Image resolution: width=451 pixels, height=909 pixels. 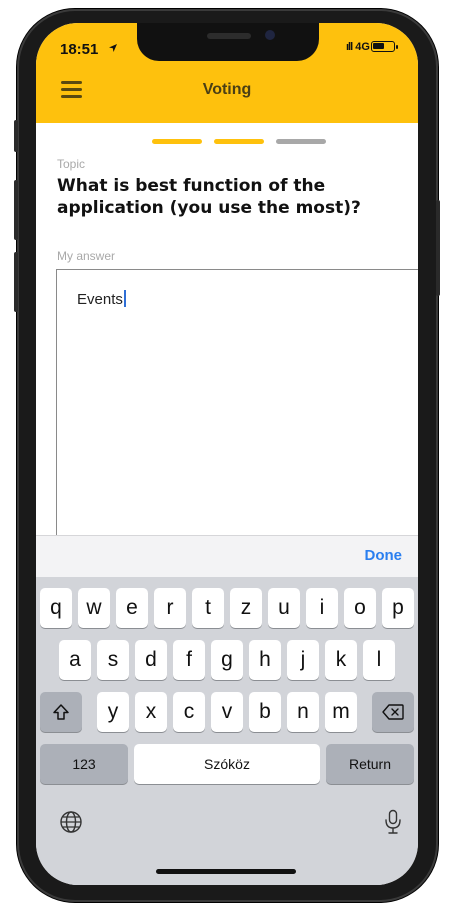 What do you see at coordinates (79, 49) in the screenshot?
I see `status-time: 18:51` at bounding box center [79, 49].